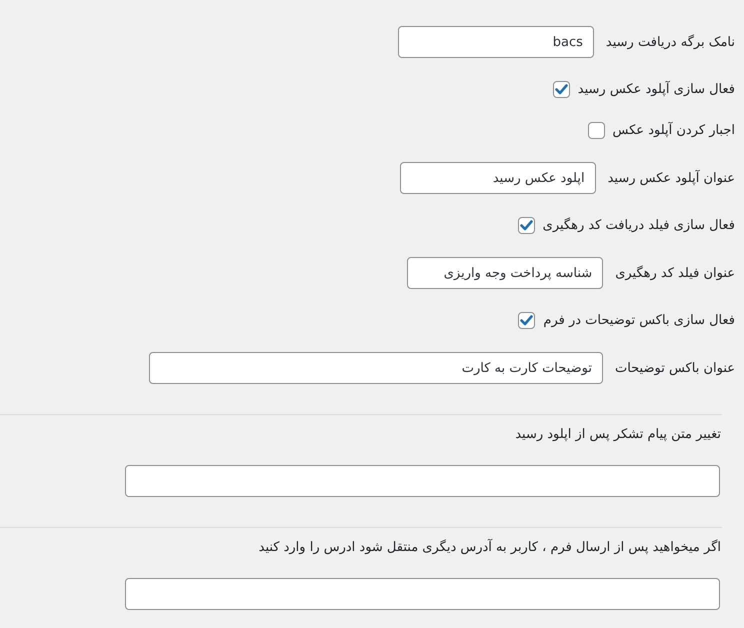  Describe the element at coordinates (674, 368) in the screenshot. I see `field-label: عنوان باکس توضیحات` at that location.